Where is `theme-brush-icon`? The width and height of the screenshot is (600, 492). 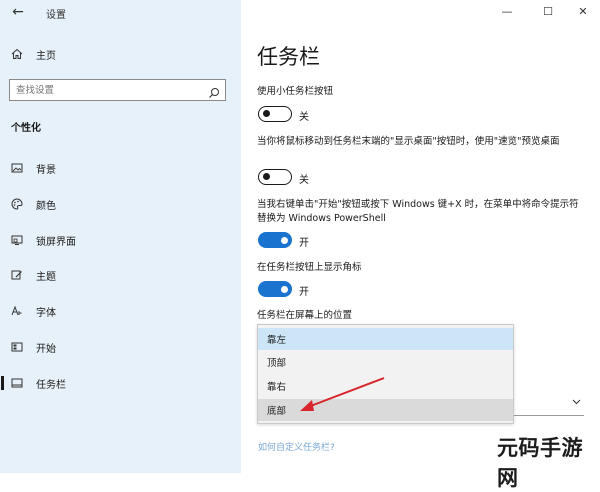
theme-brush-icon is located at coordinates (17, 275).